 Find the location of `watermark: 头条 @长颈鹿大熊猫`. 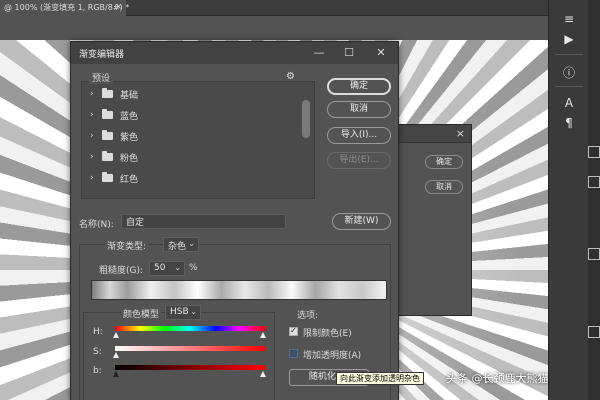

watermark: 头条 @长颈鹿大熊猫 is located at coordinates (497, 378).